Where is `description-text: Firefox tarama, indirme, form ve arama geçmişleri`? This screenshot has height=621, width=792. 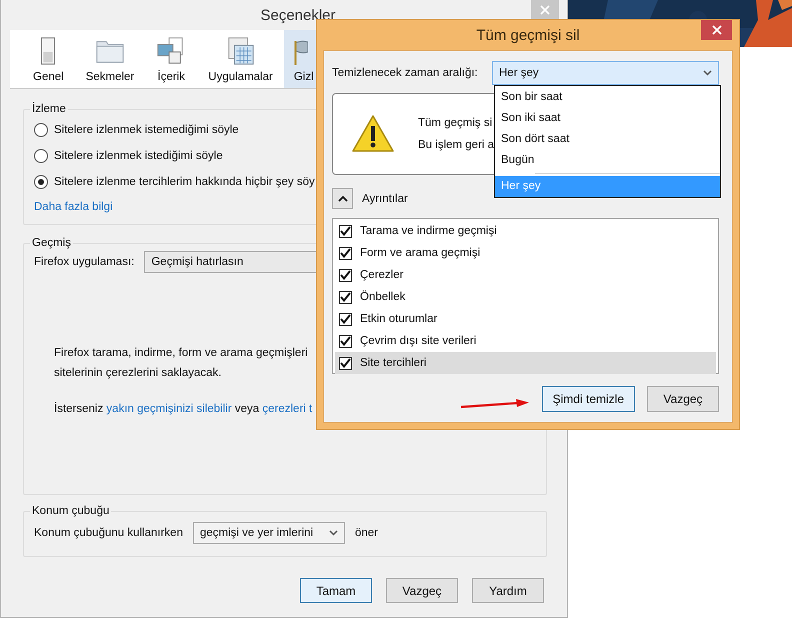
description-text: Firefox tarama, indirme, form ve arama geçmişleri is located at coordinates (181, 353).